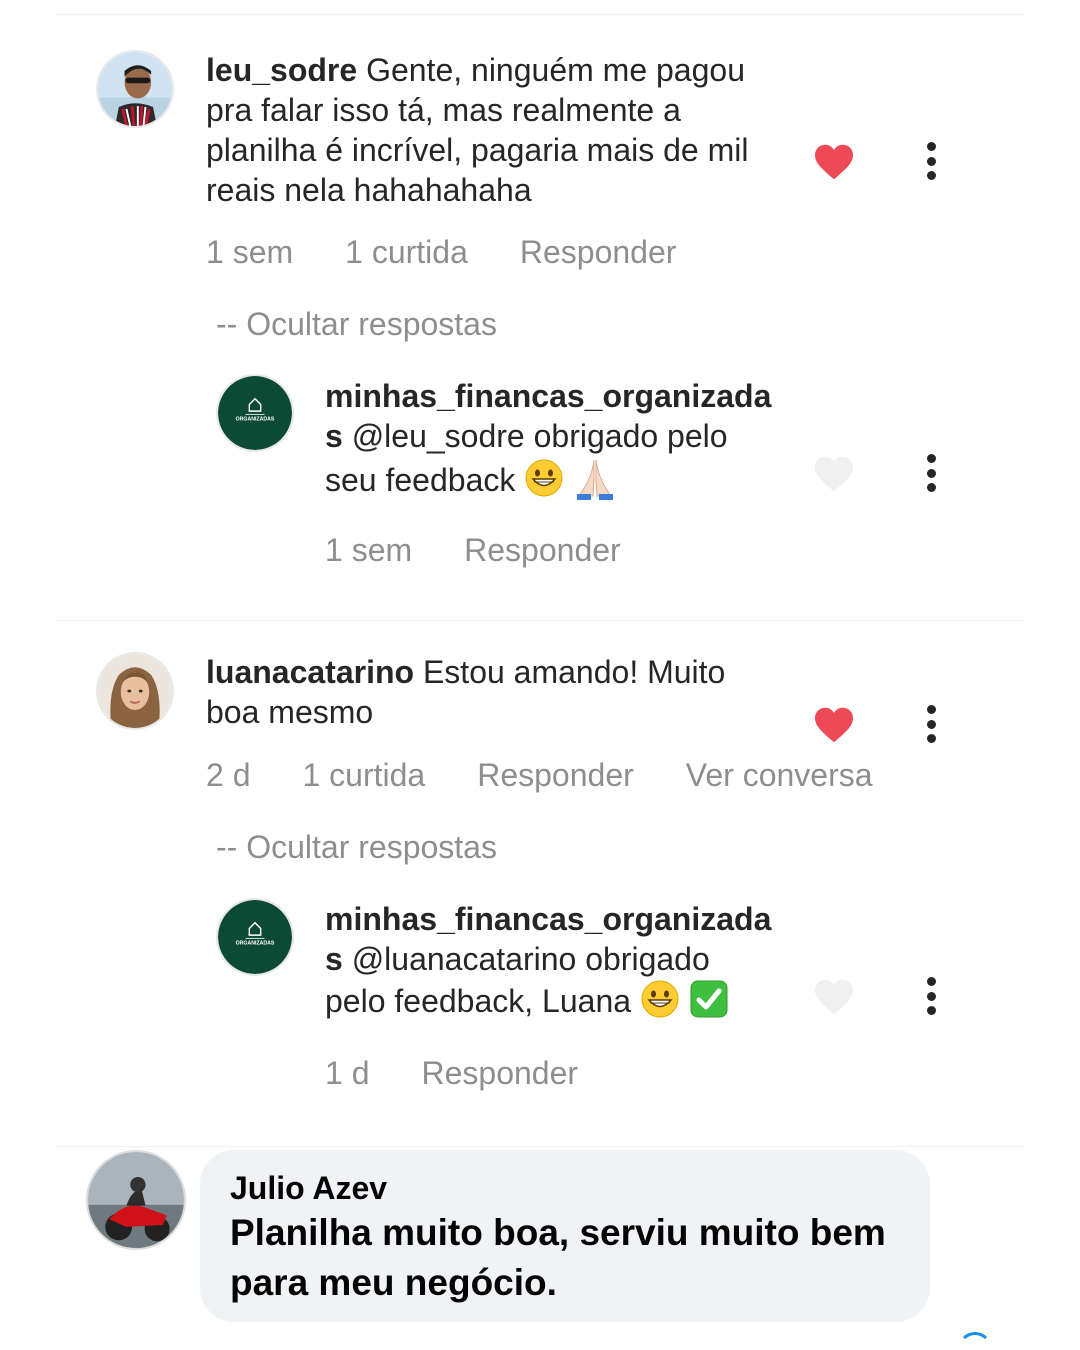 The image size is (1080, 1350). I want to click on avatar-julio-azev, so click(136, 1200).